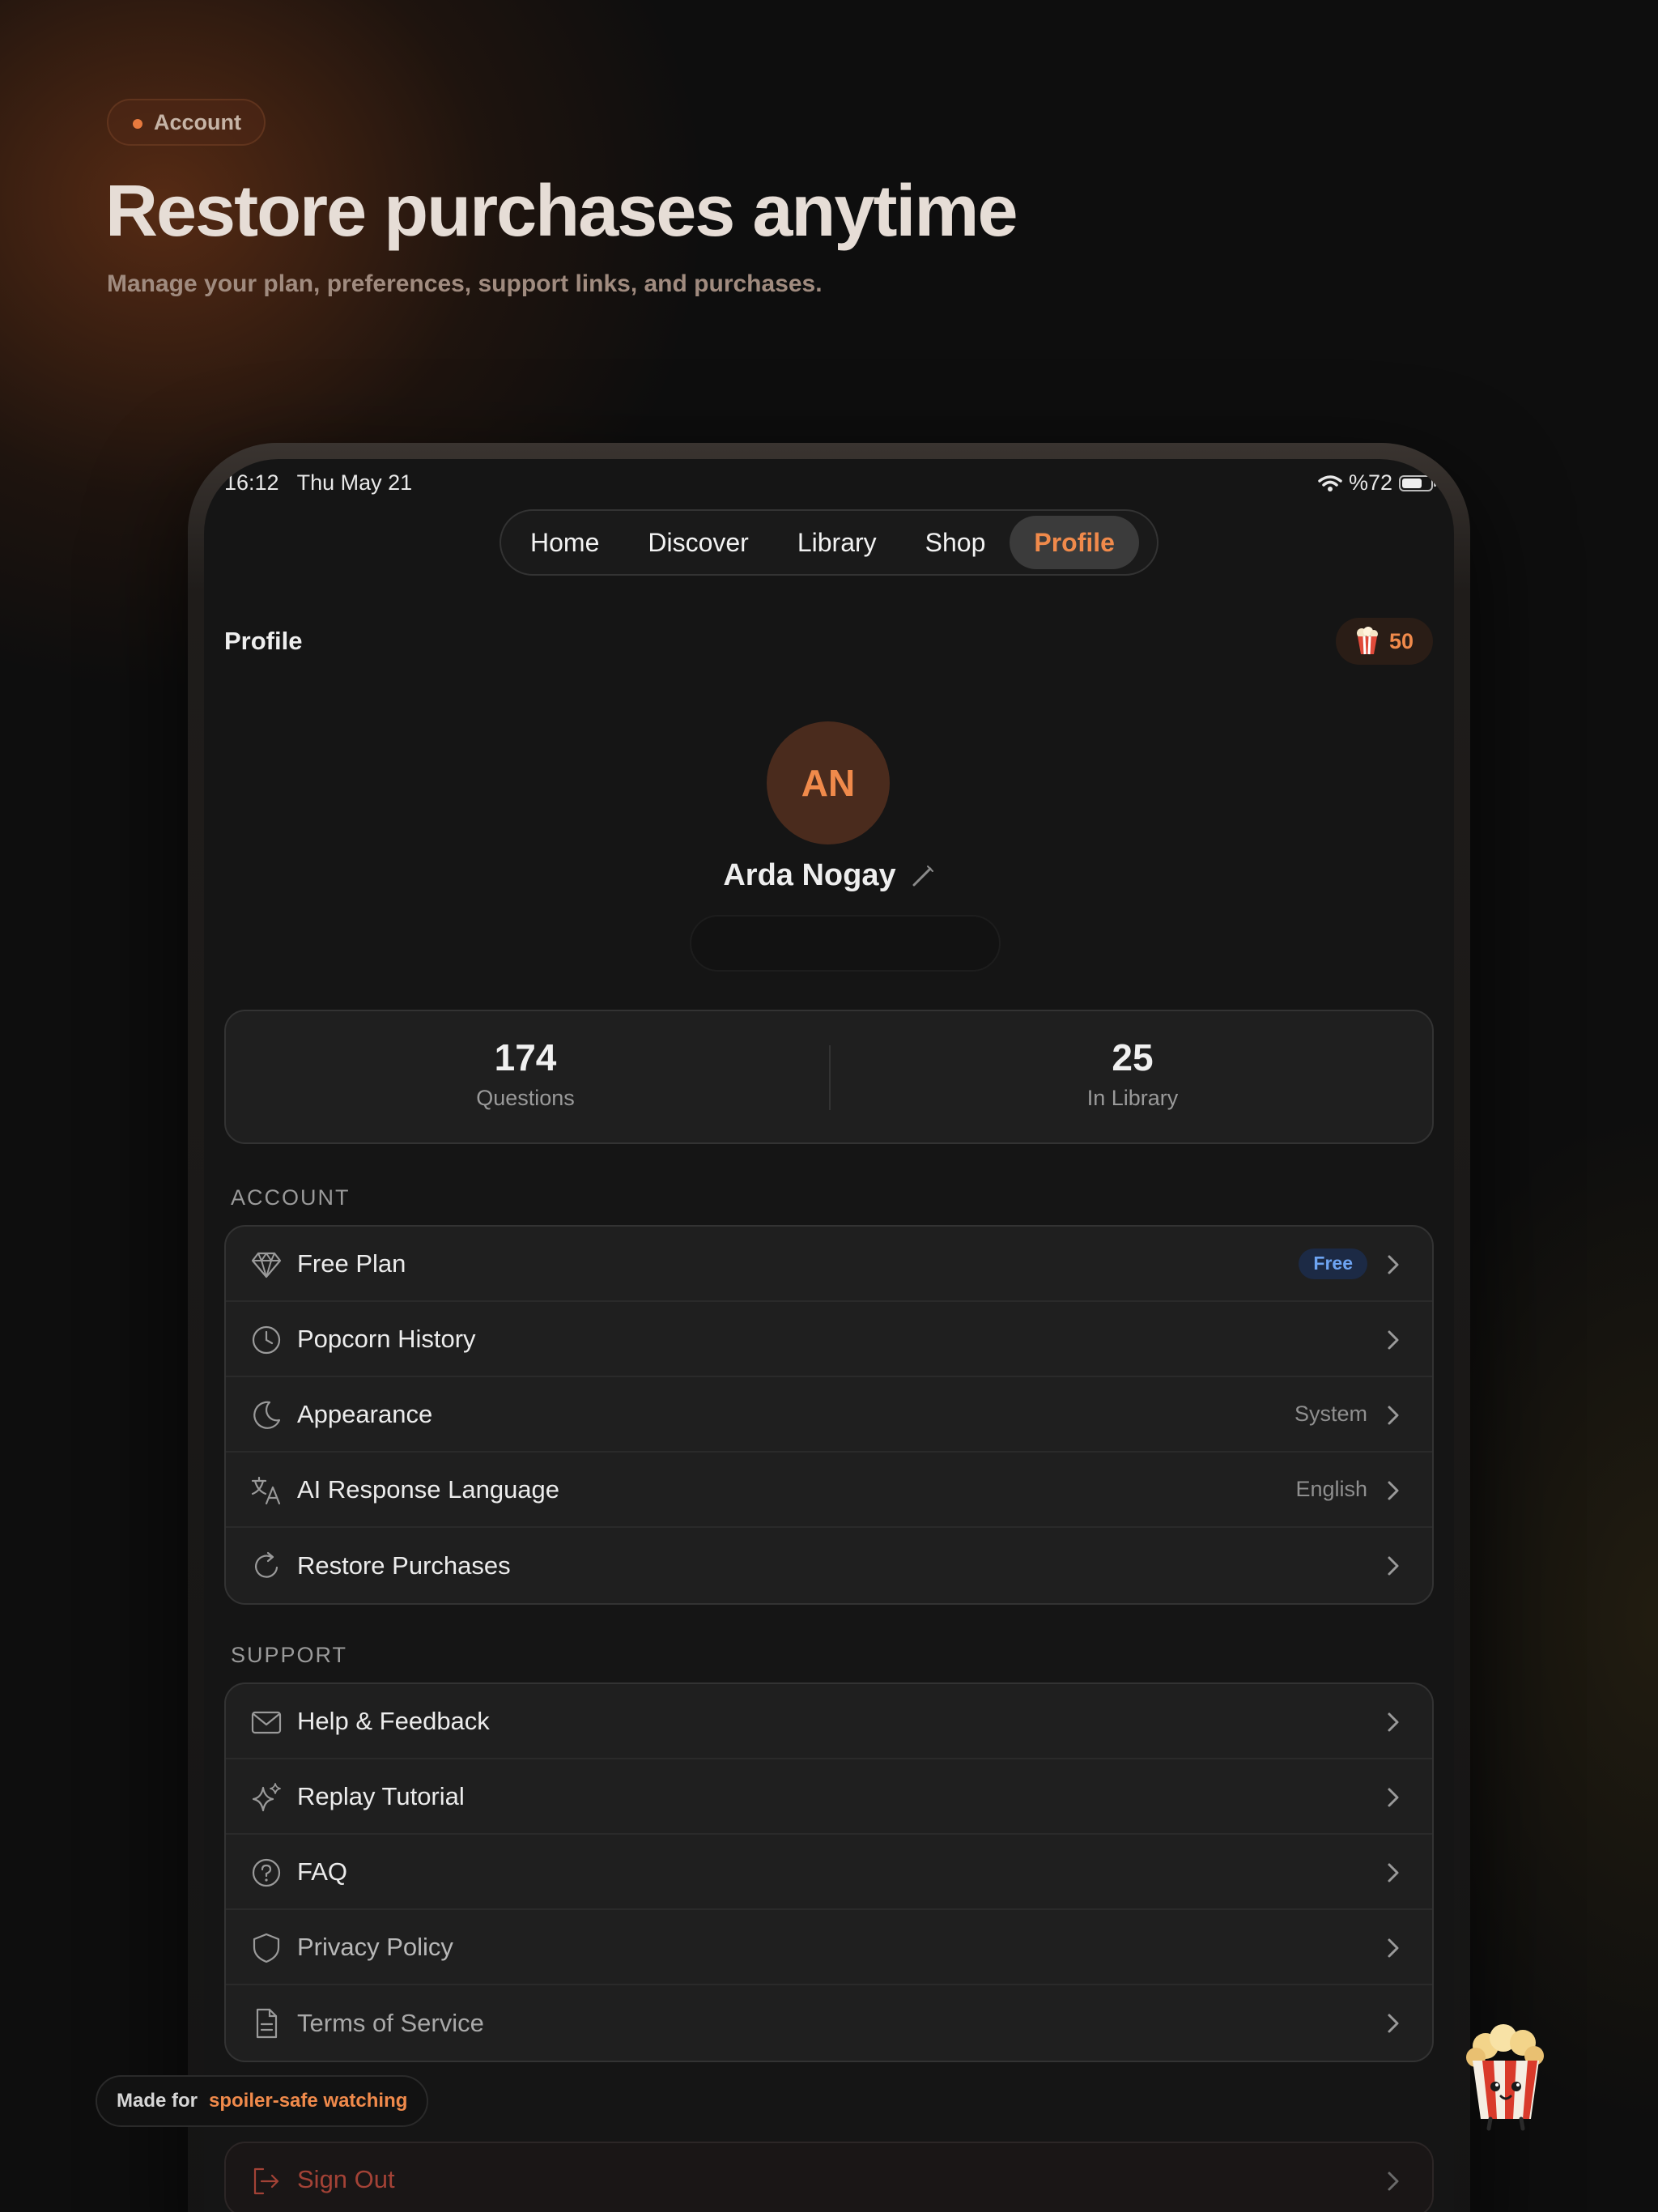  Describe the element at coordinates (266, 1723) in the screenshot. I see `mail-icon` at that location.